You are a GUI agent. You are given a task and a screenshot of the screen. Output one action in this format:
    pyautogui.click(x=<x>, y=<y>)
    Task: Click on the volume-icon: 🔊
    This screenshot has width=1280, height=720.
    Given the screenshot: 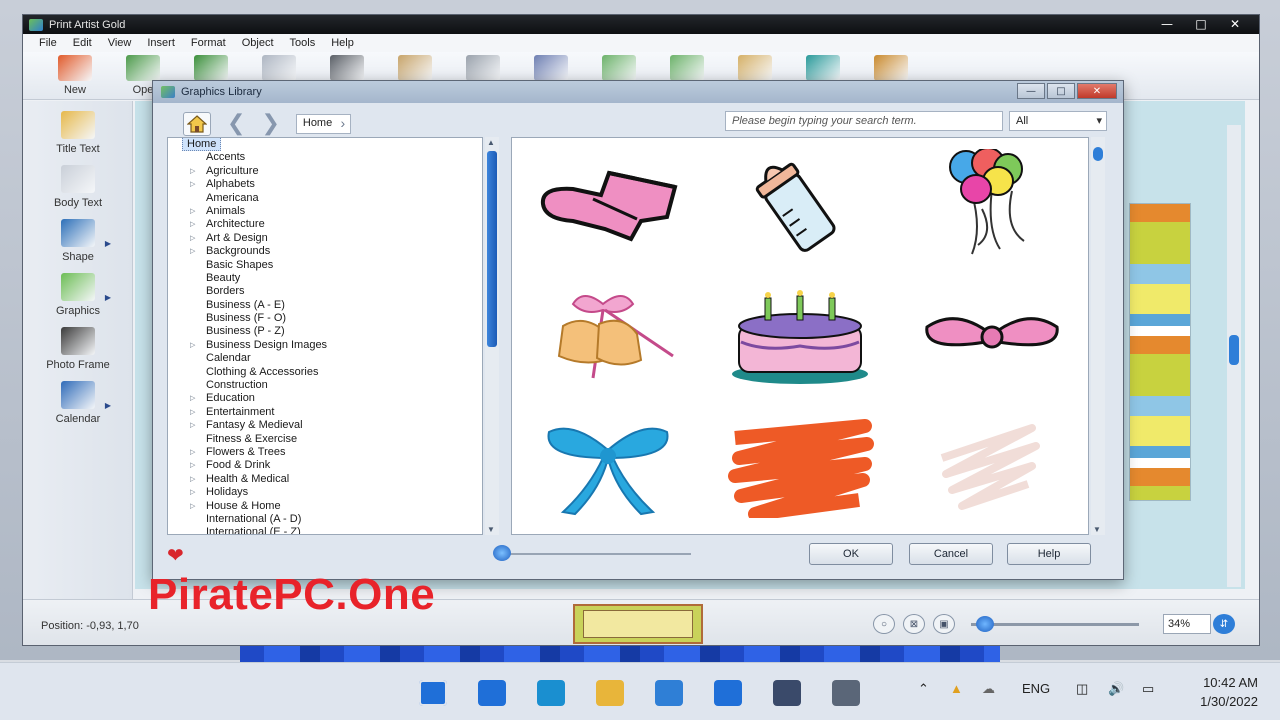 What is the action you would take?
    pyautogui.click(x=1116, y=689)
    